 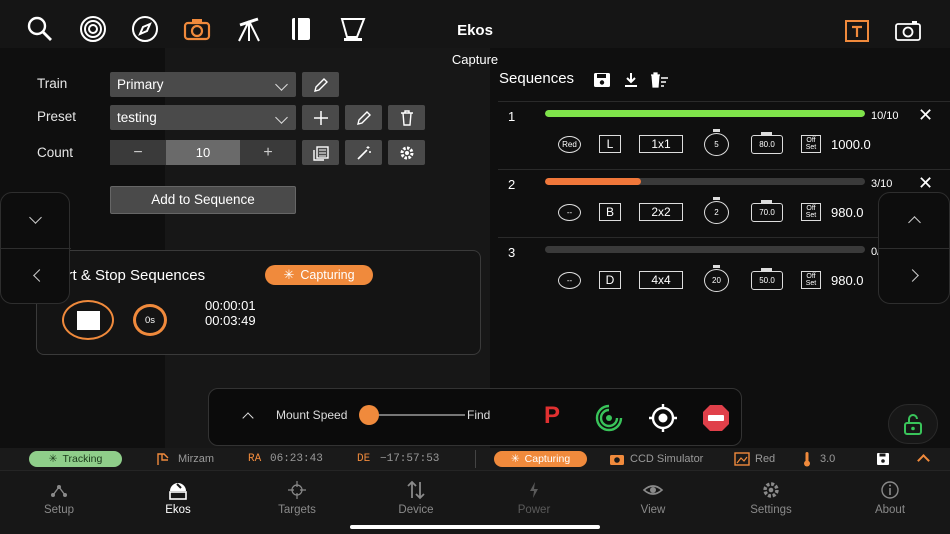 I want to click on settings-button, so click(x=406, y=152).